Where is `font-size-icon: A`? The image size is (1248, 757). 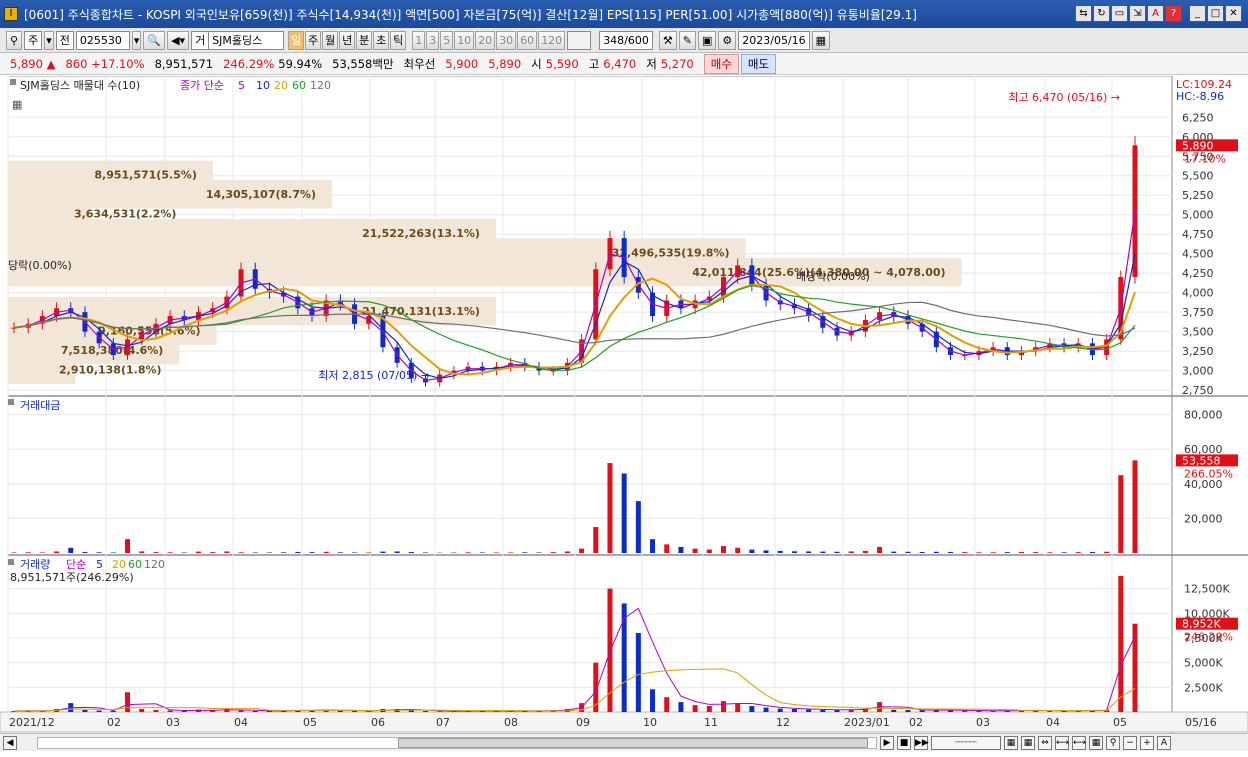 font-size-icon: A is located at coordinates (1164, 742).